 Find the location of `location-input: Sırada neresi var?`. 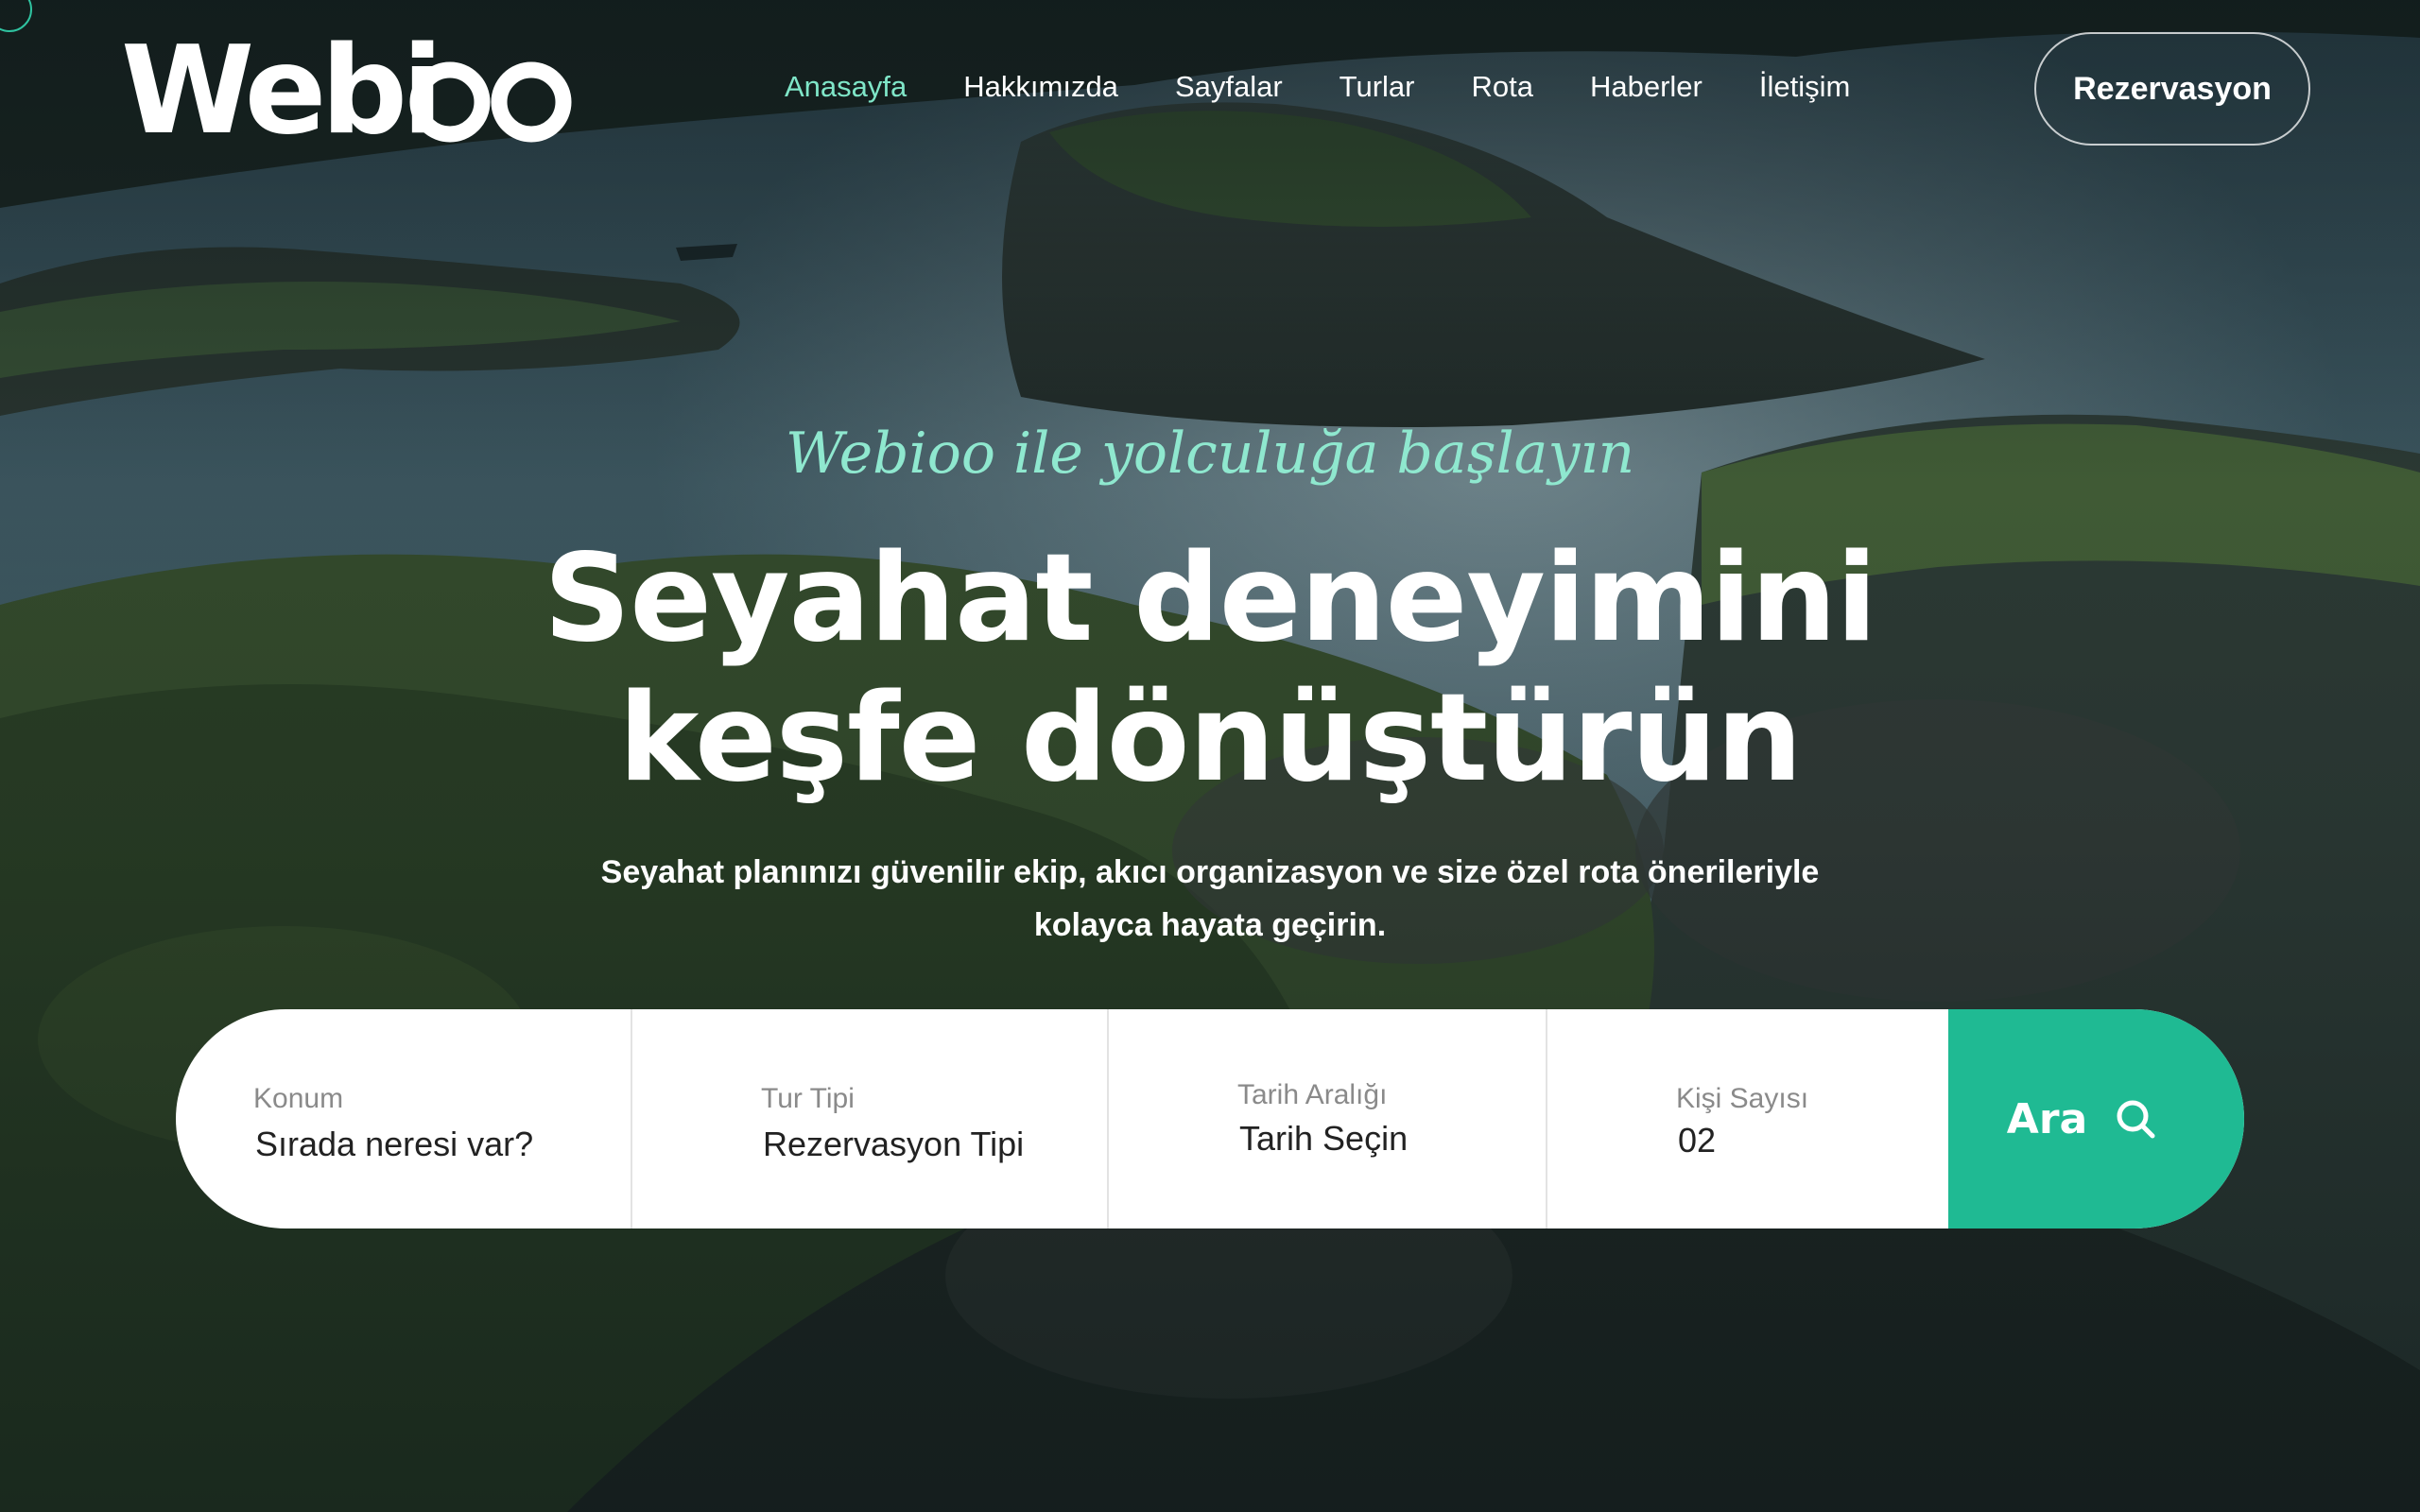

location-input: Sırada neresi var? is located at coordinates (394, 1144).